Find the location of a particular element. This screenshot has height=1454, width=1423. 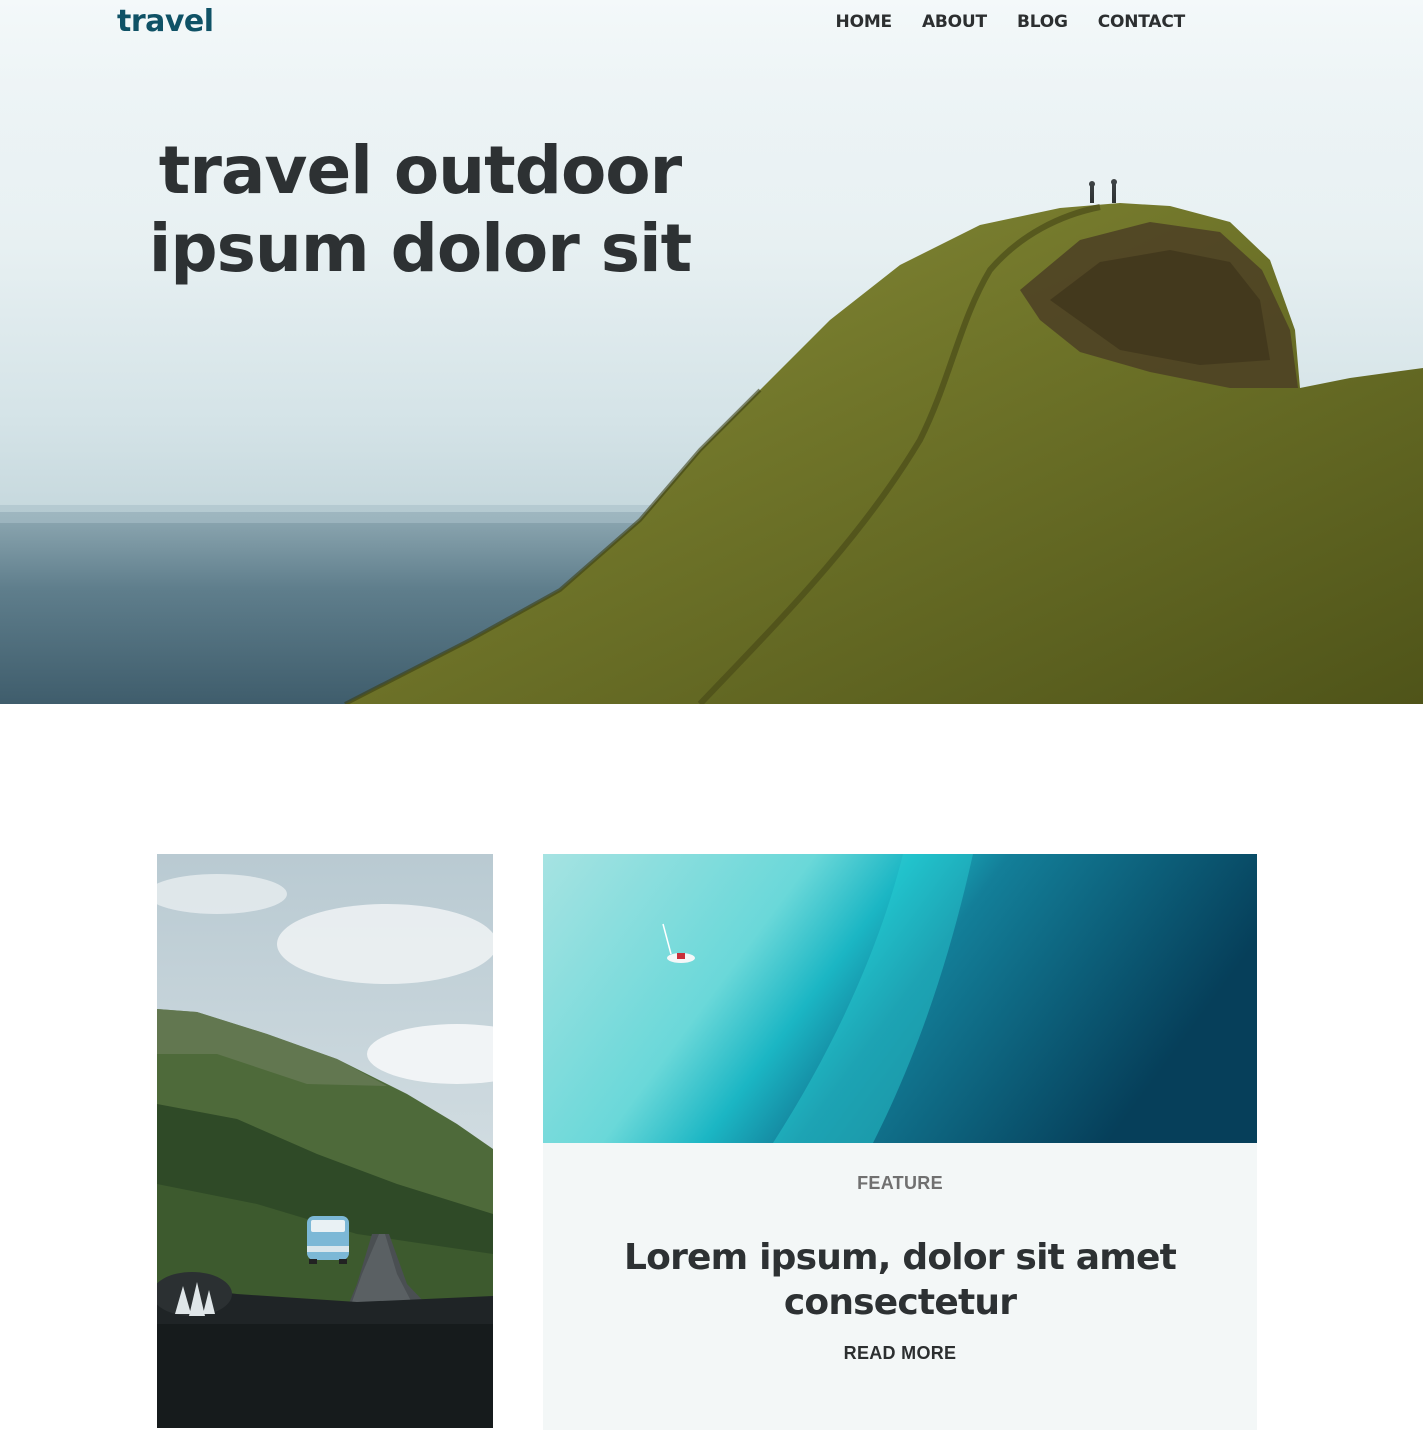

feature-title-line-1: Lorem ipsum, dolor sit amet is located at coordinates (900, 1257).